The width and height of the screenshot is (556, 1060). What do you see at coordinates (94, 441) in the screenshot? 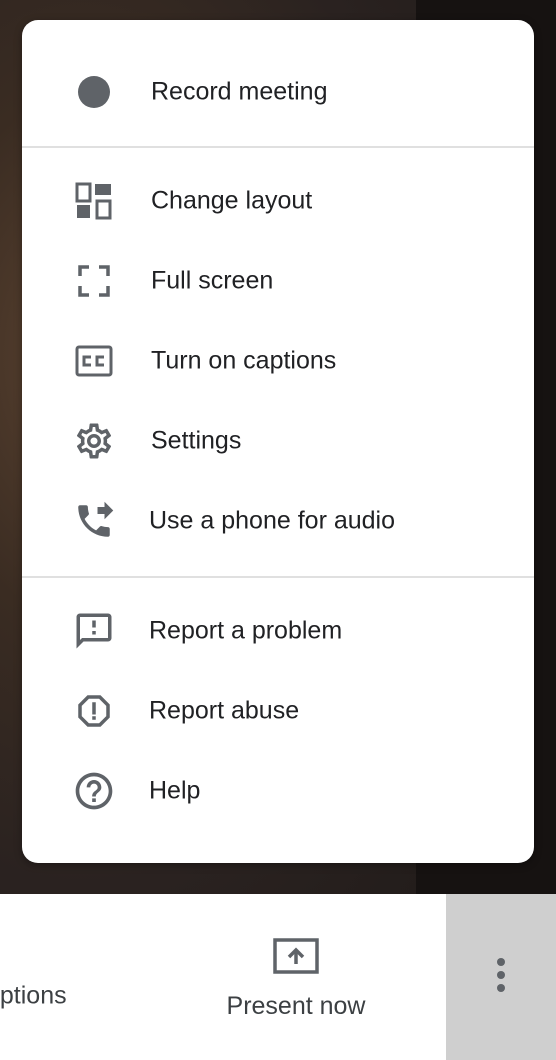
I see `gear-icon` at bounding box center [94, 441].